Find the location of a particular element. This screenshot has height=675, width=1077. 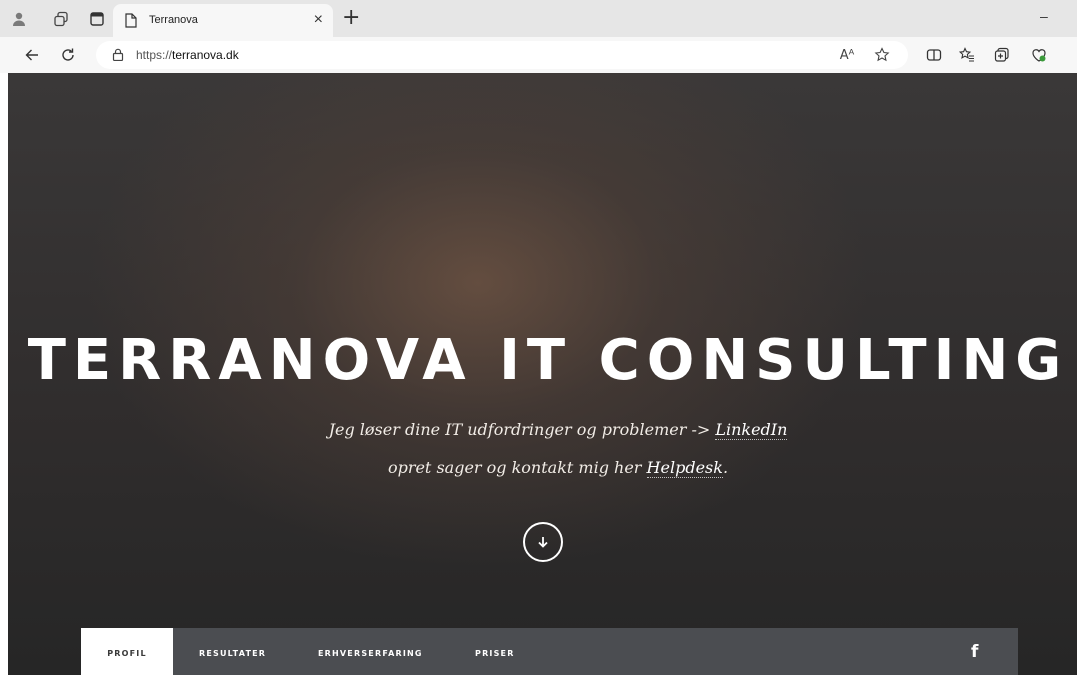

scroll-down-button is located at coordinates (543, 542).